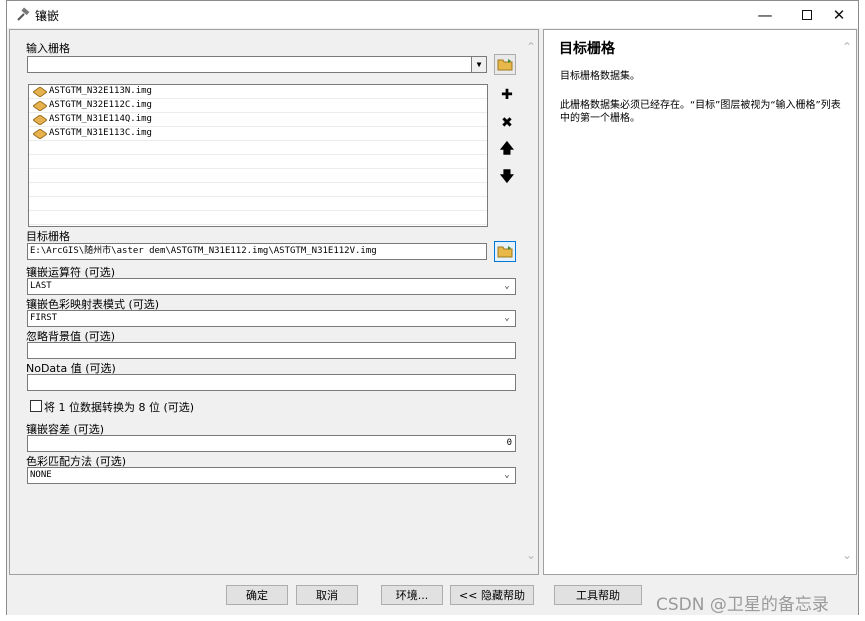 This screenshot has height=621, width=865. Describe the element at coordinates (23, 15) in the screenshot. I see `hammer-icon` at that location.